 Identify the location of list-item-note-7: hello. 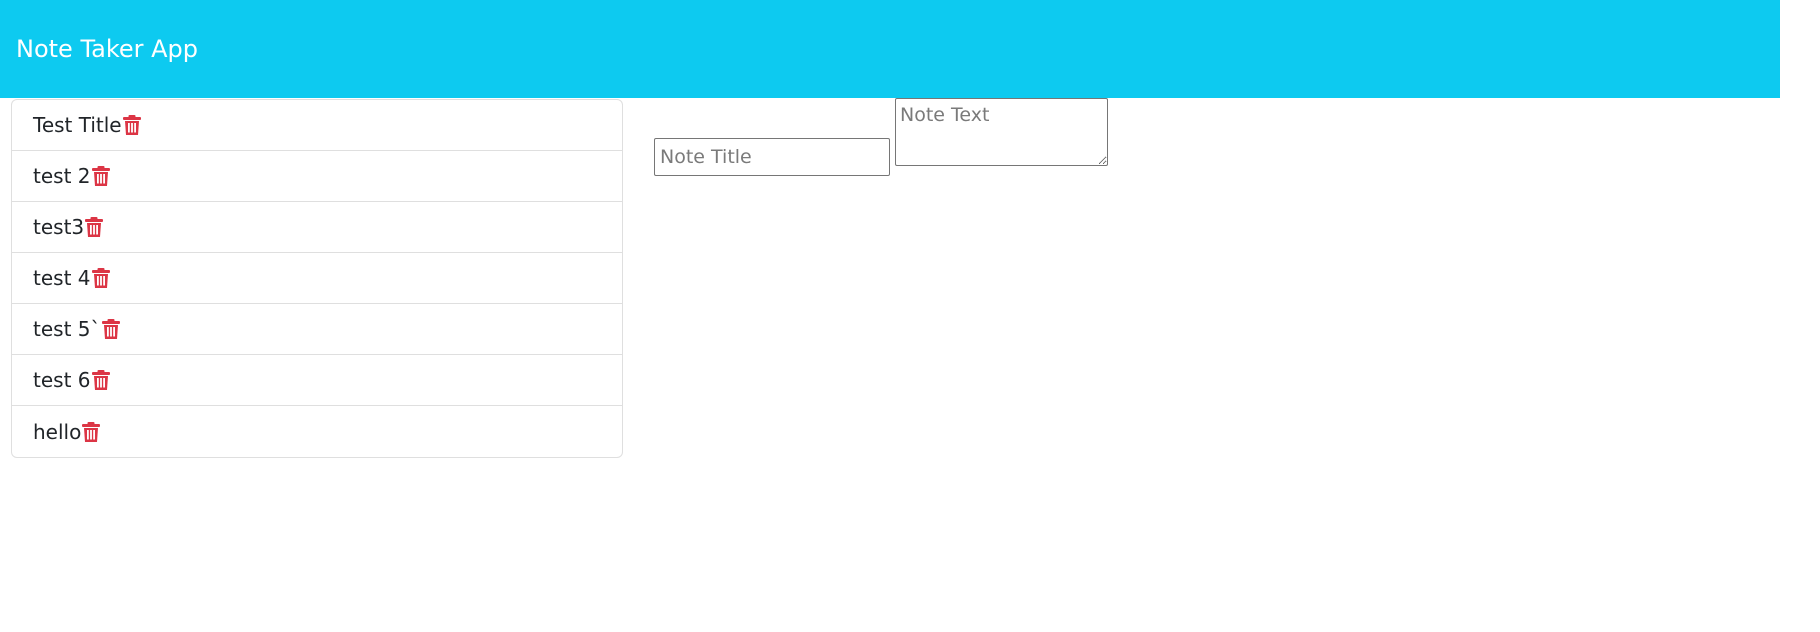
(317, 431).